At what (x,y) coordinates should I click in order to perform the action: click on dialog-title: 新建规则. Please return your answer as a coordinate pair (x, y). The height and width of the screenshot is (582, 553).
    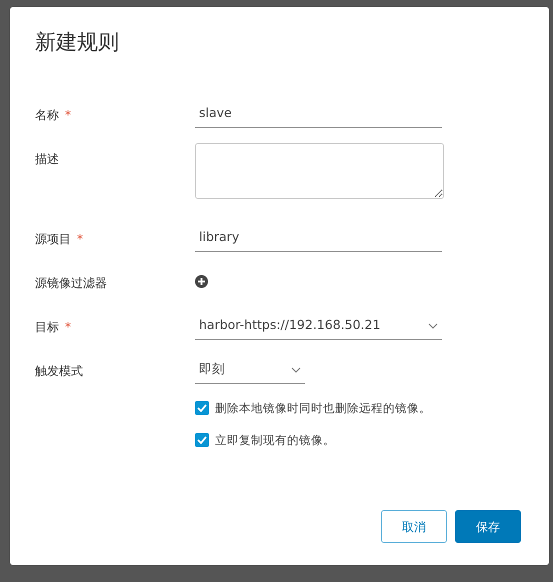
    Looking at the image, I should click on (77, 42).